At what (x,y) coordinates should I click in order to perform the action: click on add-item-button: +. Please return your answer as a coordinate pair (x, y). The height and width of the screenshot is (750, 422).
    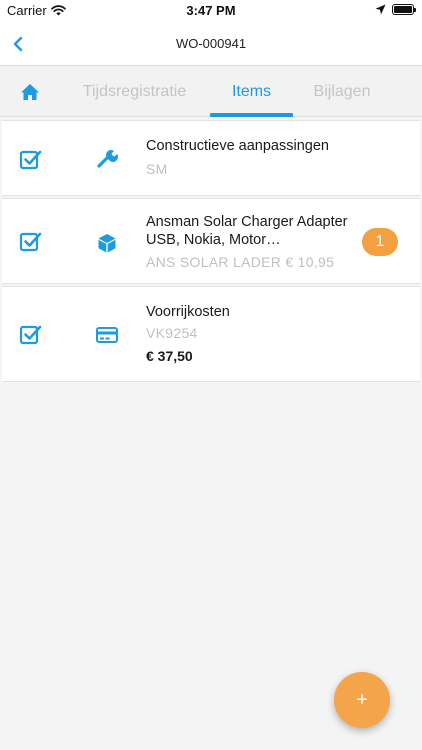
    Looking at the image, I should click on (362, 700).